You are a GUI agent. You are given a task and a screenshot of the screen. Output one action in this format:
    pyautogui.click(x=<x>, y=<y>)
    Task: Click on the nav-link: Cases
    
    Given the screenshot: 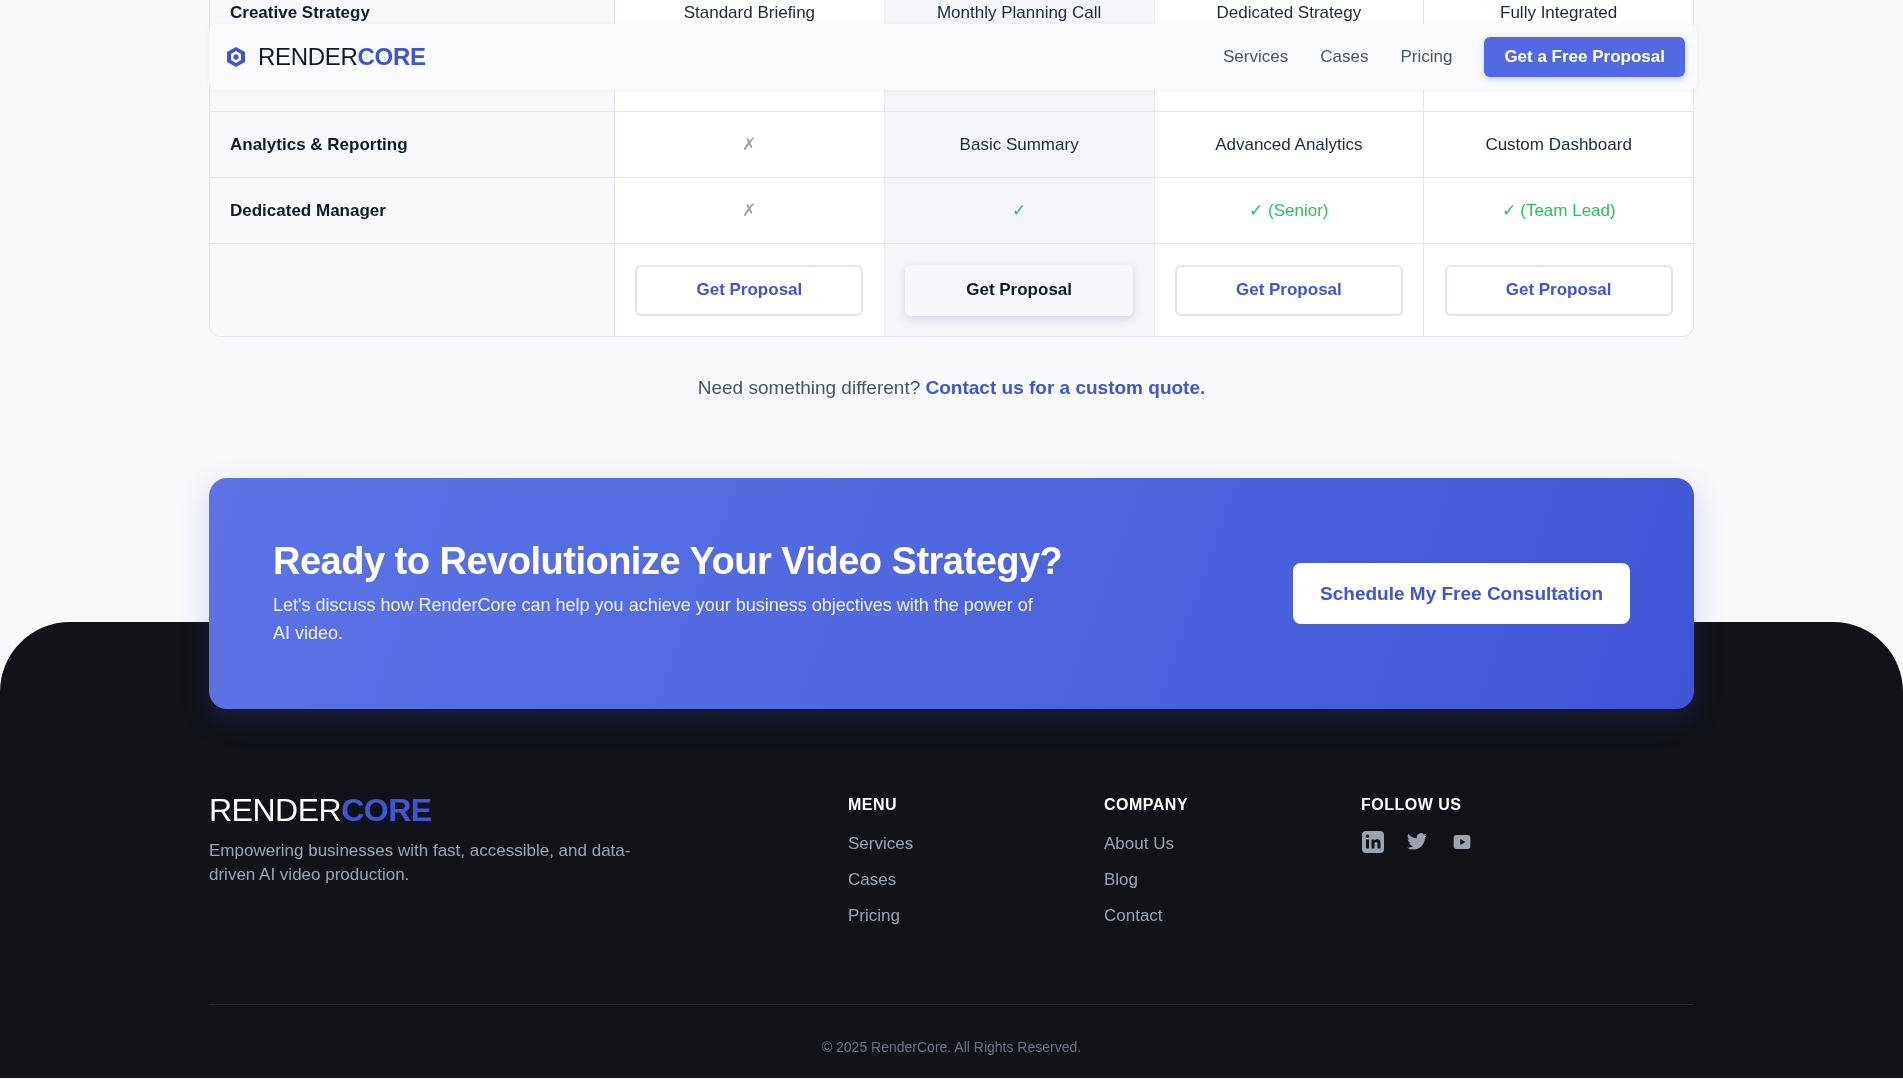 What is the action you would take?
    pyautogui.click(x=1344, y=57)
    